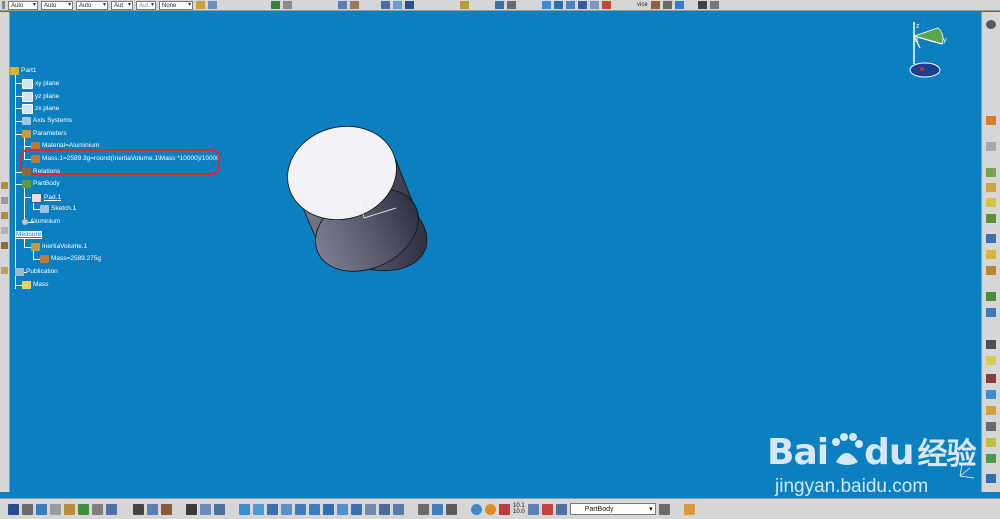 This screenshot has height=519, width=1000. I want to click on paint-icon, so click(200, 5).